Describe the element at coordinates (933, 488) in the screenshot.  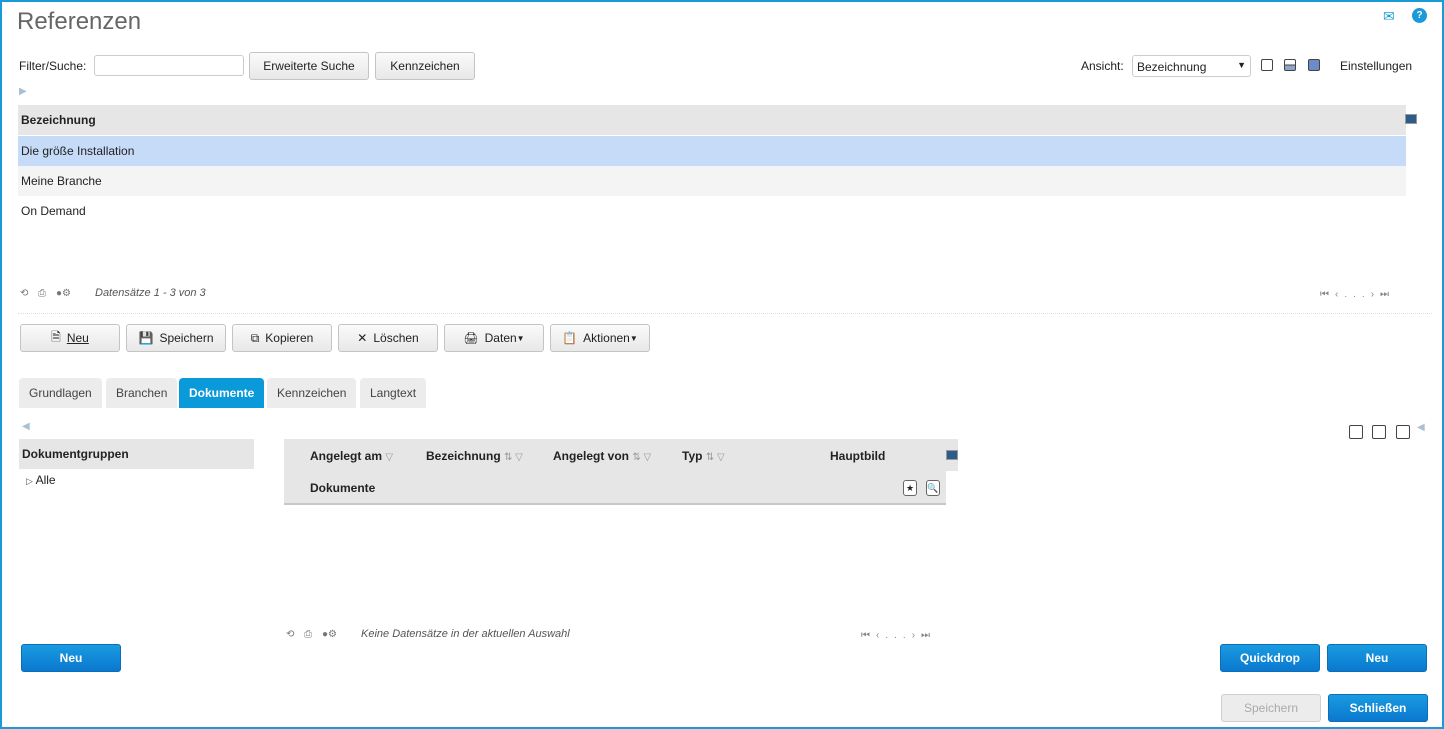
I see `search-icon: 🔍` at that location.